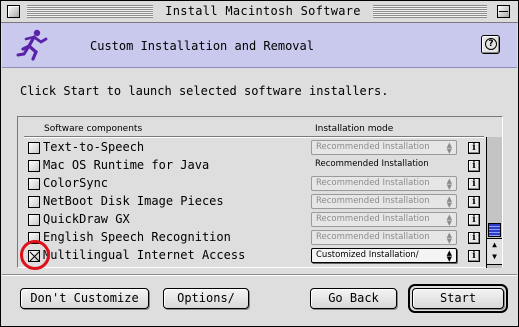 This screenshot has height=327, width=519. Describe the element at coordinates (458, 298) in the screenshot. I see `start-button: Start` at that location.